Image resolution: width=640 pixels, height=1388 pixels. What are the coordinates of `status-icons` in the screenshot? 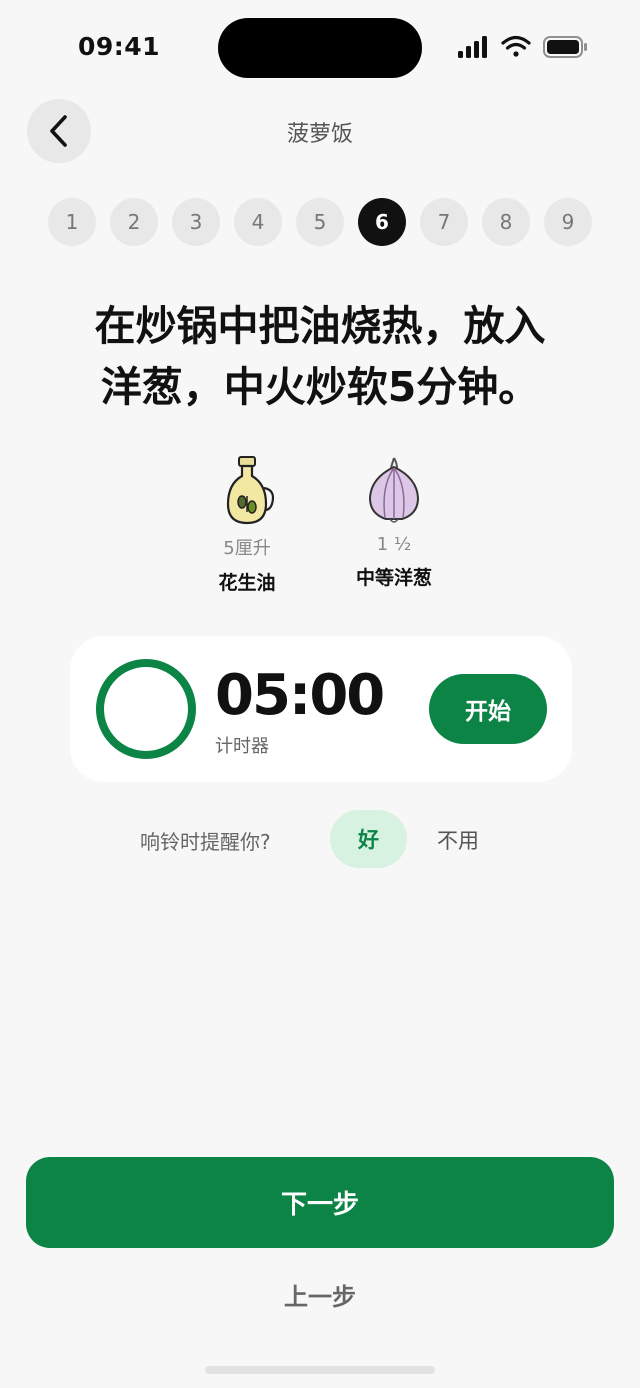 It's located at (522, 46).